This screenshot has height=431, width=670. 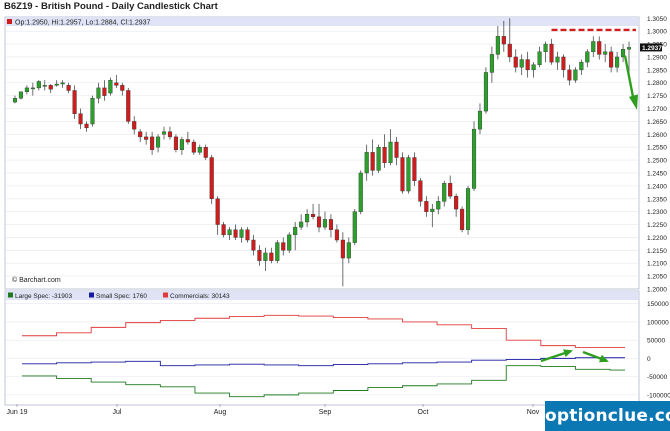 What do you see at coordinates (9, 21) in the screenshot?
I see `ohlc-header-icon` at bounding box center [9, 21].